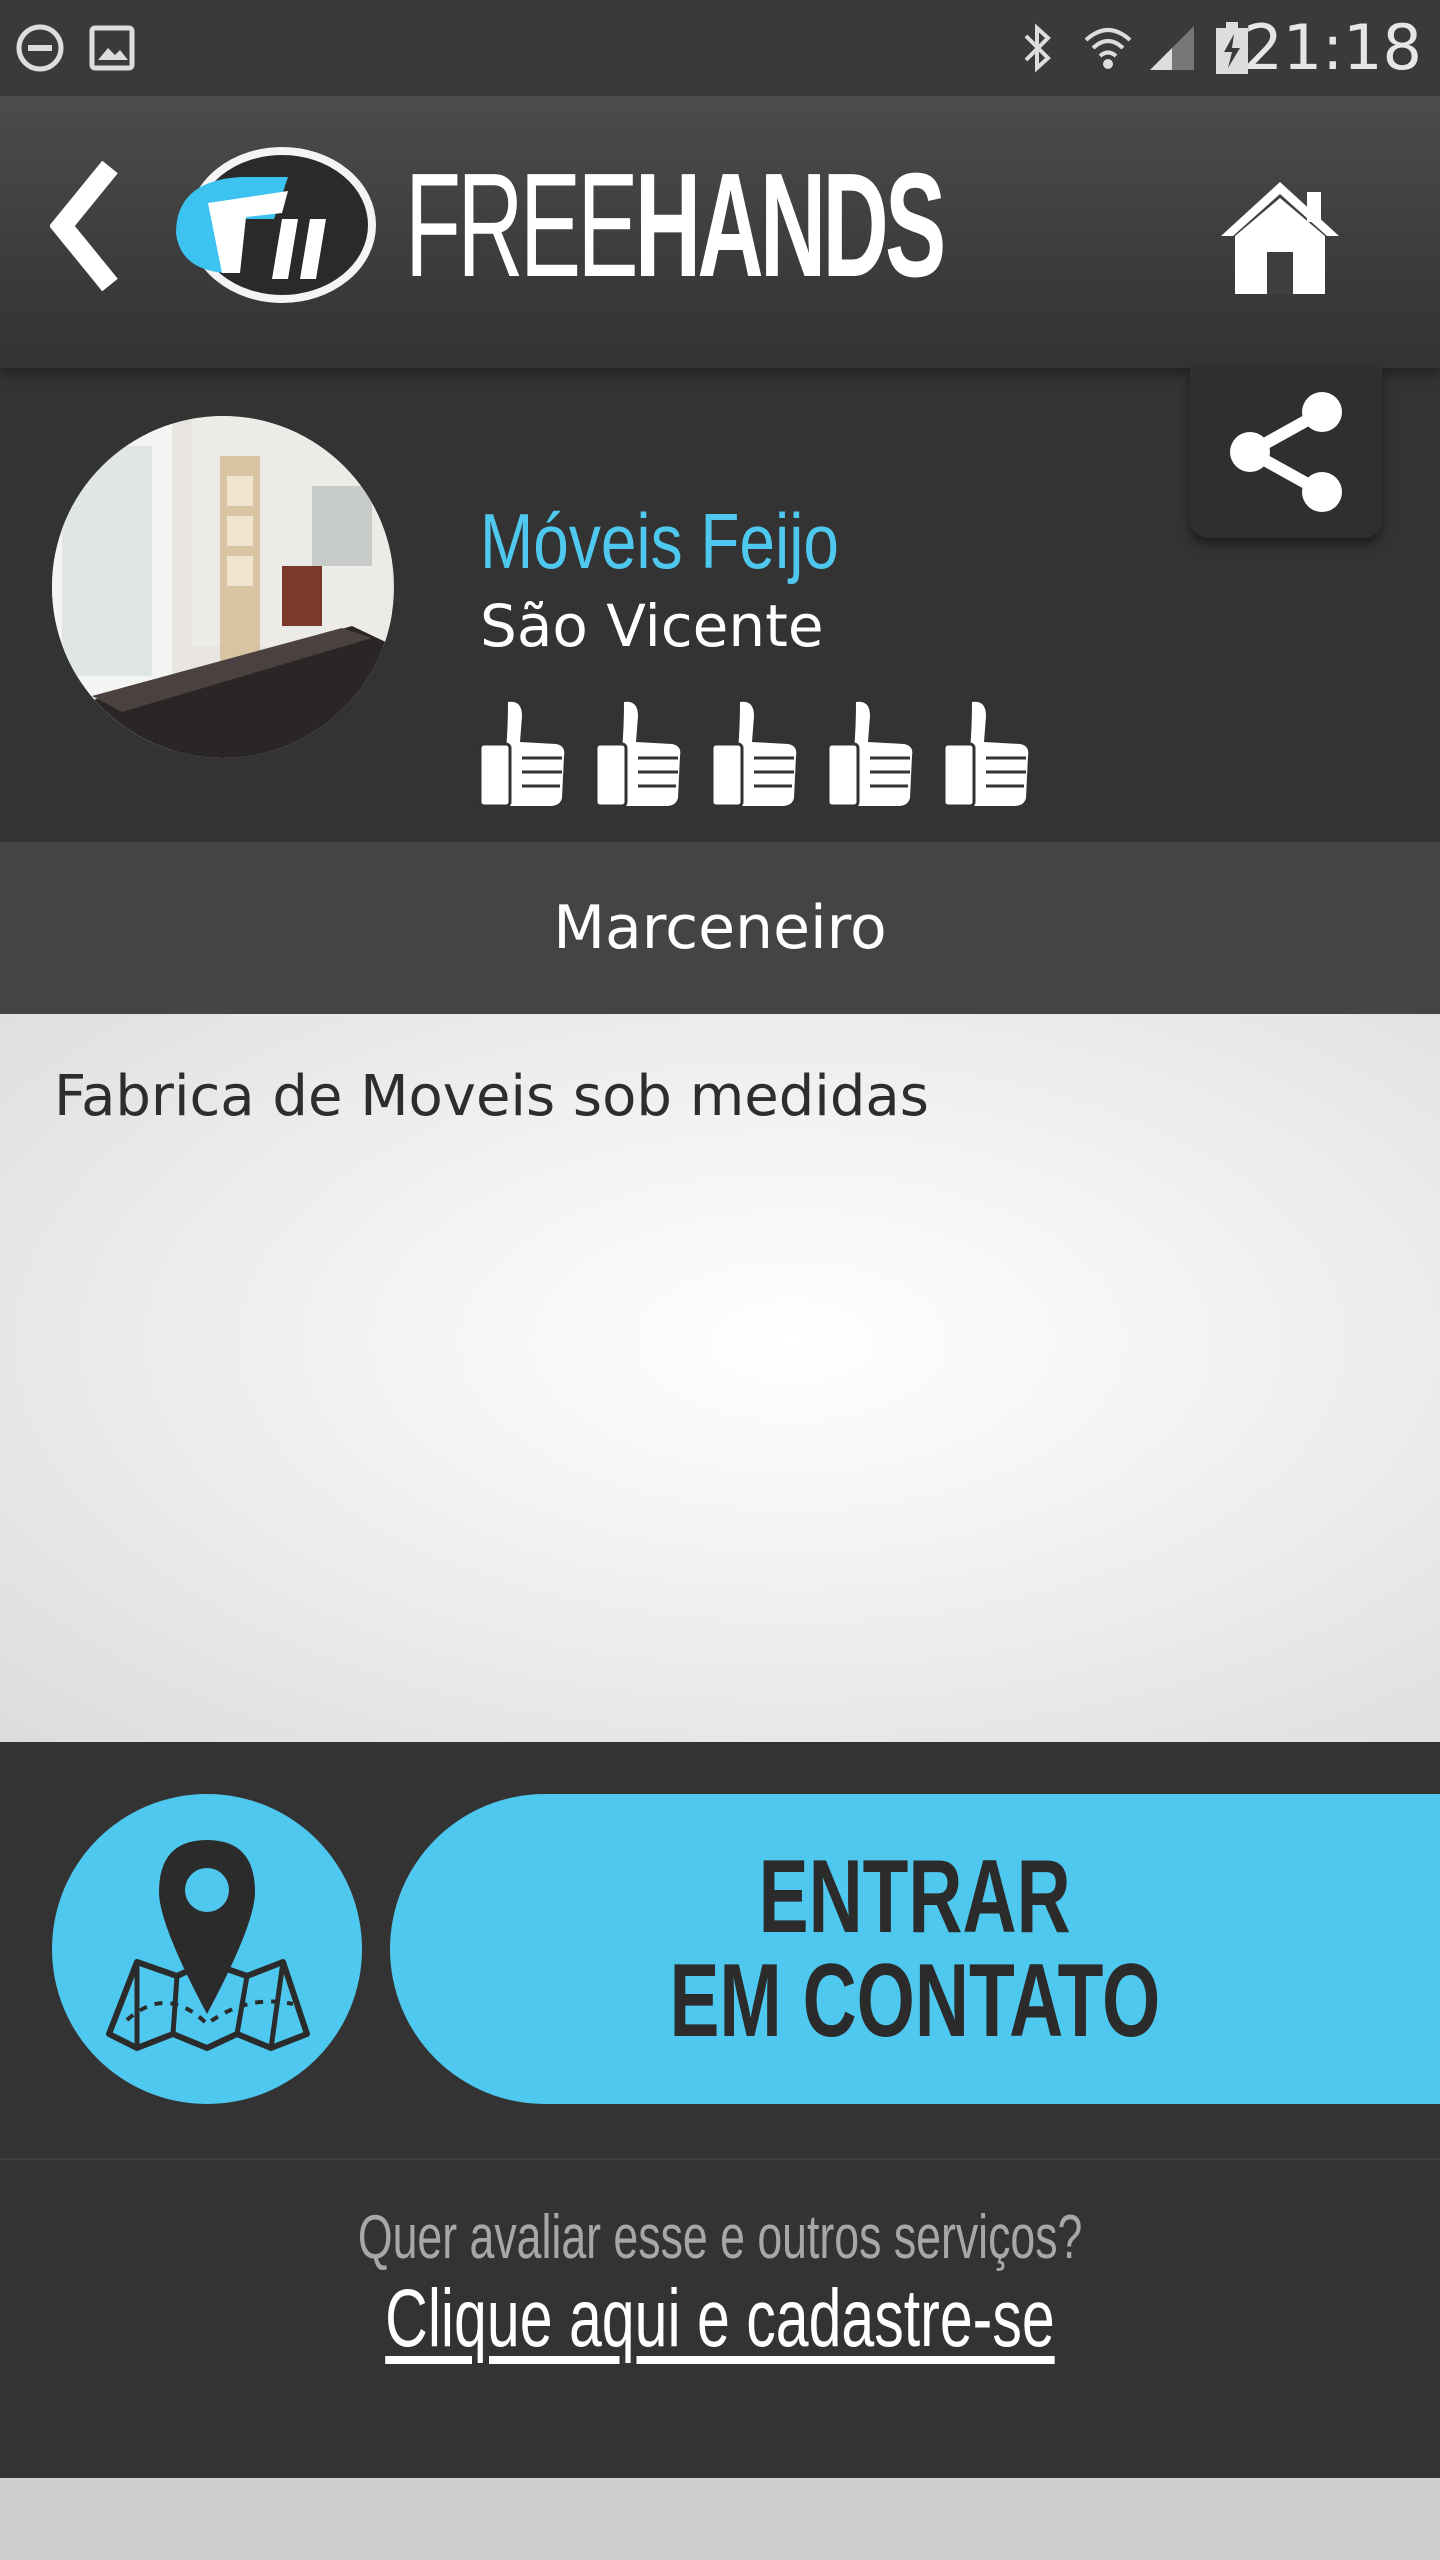  What do you see at coordinates (112, 48) in the screenshot?
I see `image-icon` at bounding box center [112, 48].